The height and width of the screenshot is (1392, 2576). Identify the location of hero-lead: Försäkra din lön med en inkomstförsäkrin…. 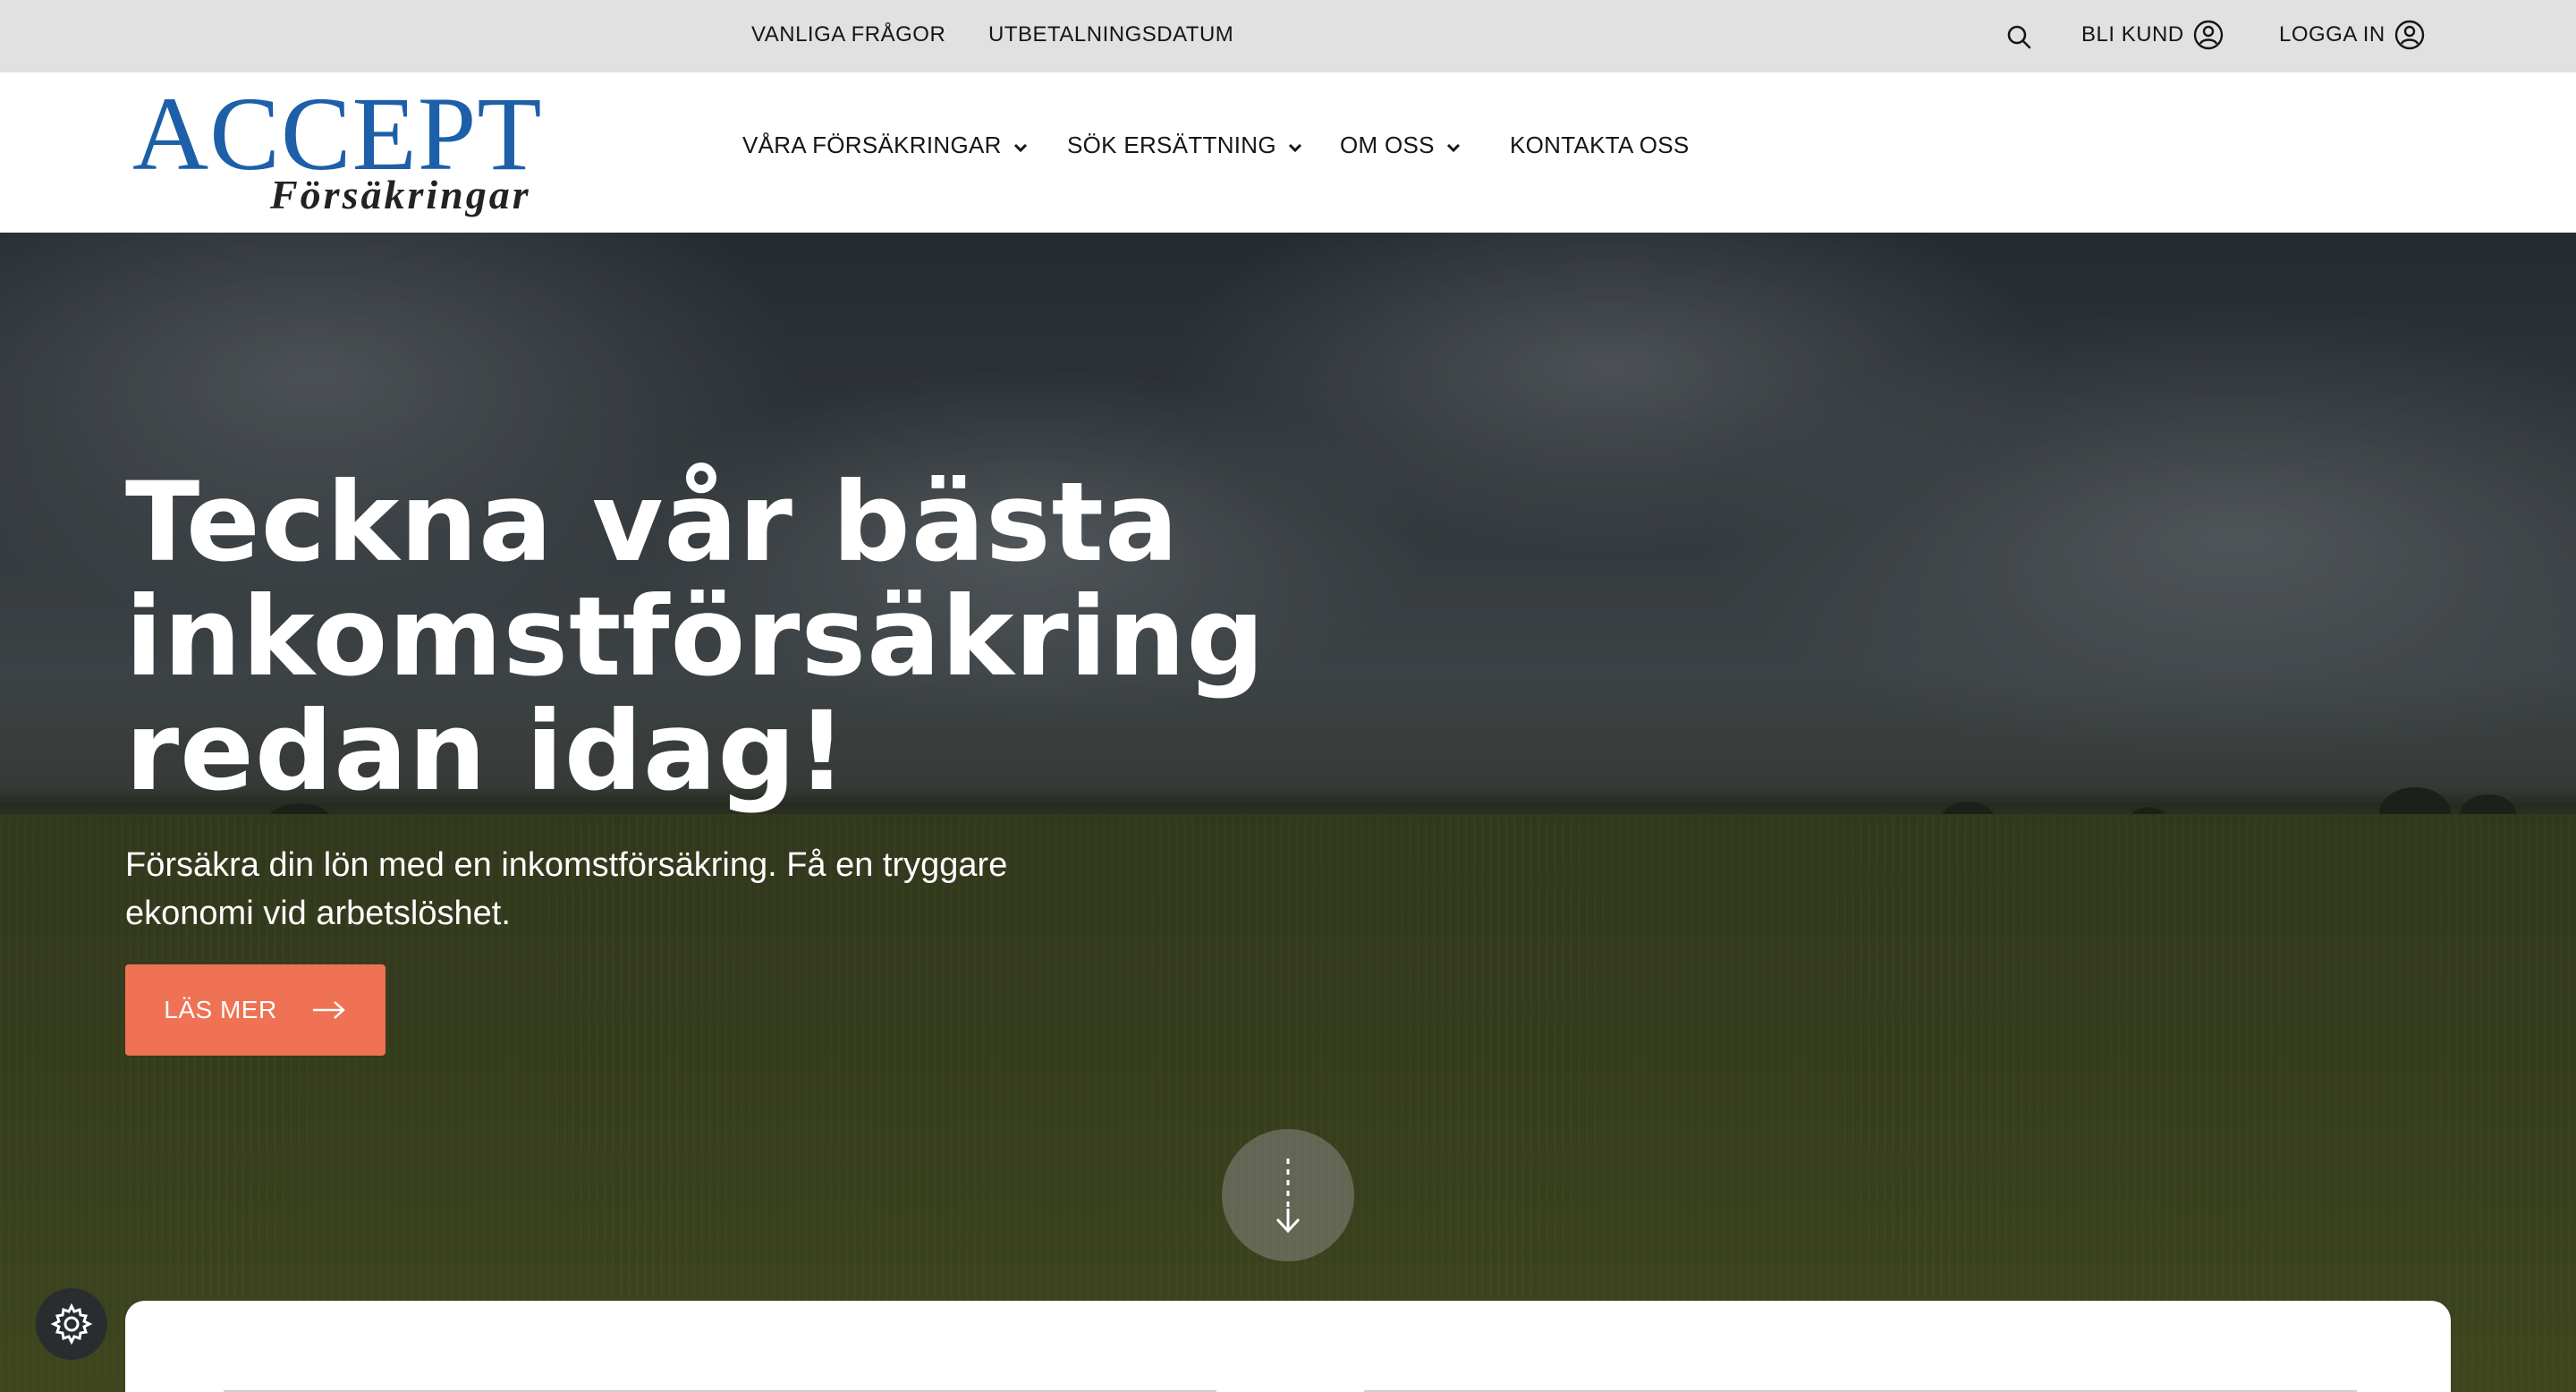
(566, 889).